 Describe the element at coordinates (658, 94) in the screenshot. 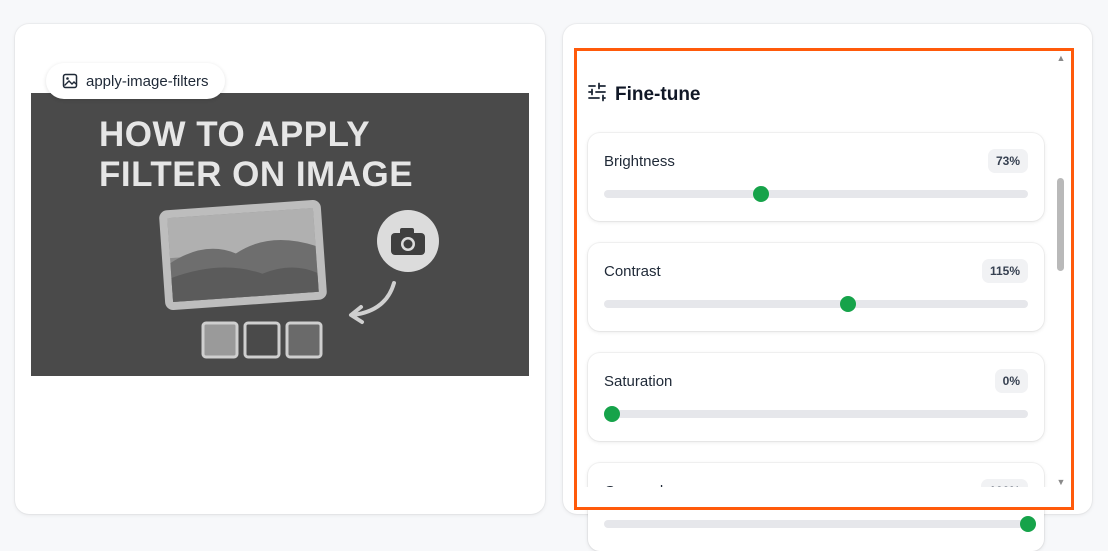

I see `panel-title: Fine-tune` at that location.